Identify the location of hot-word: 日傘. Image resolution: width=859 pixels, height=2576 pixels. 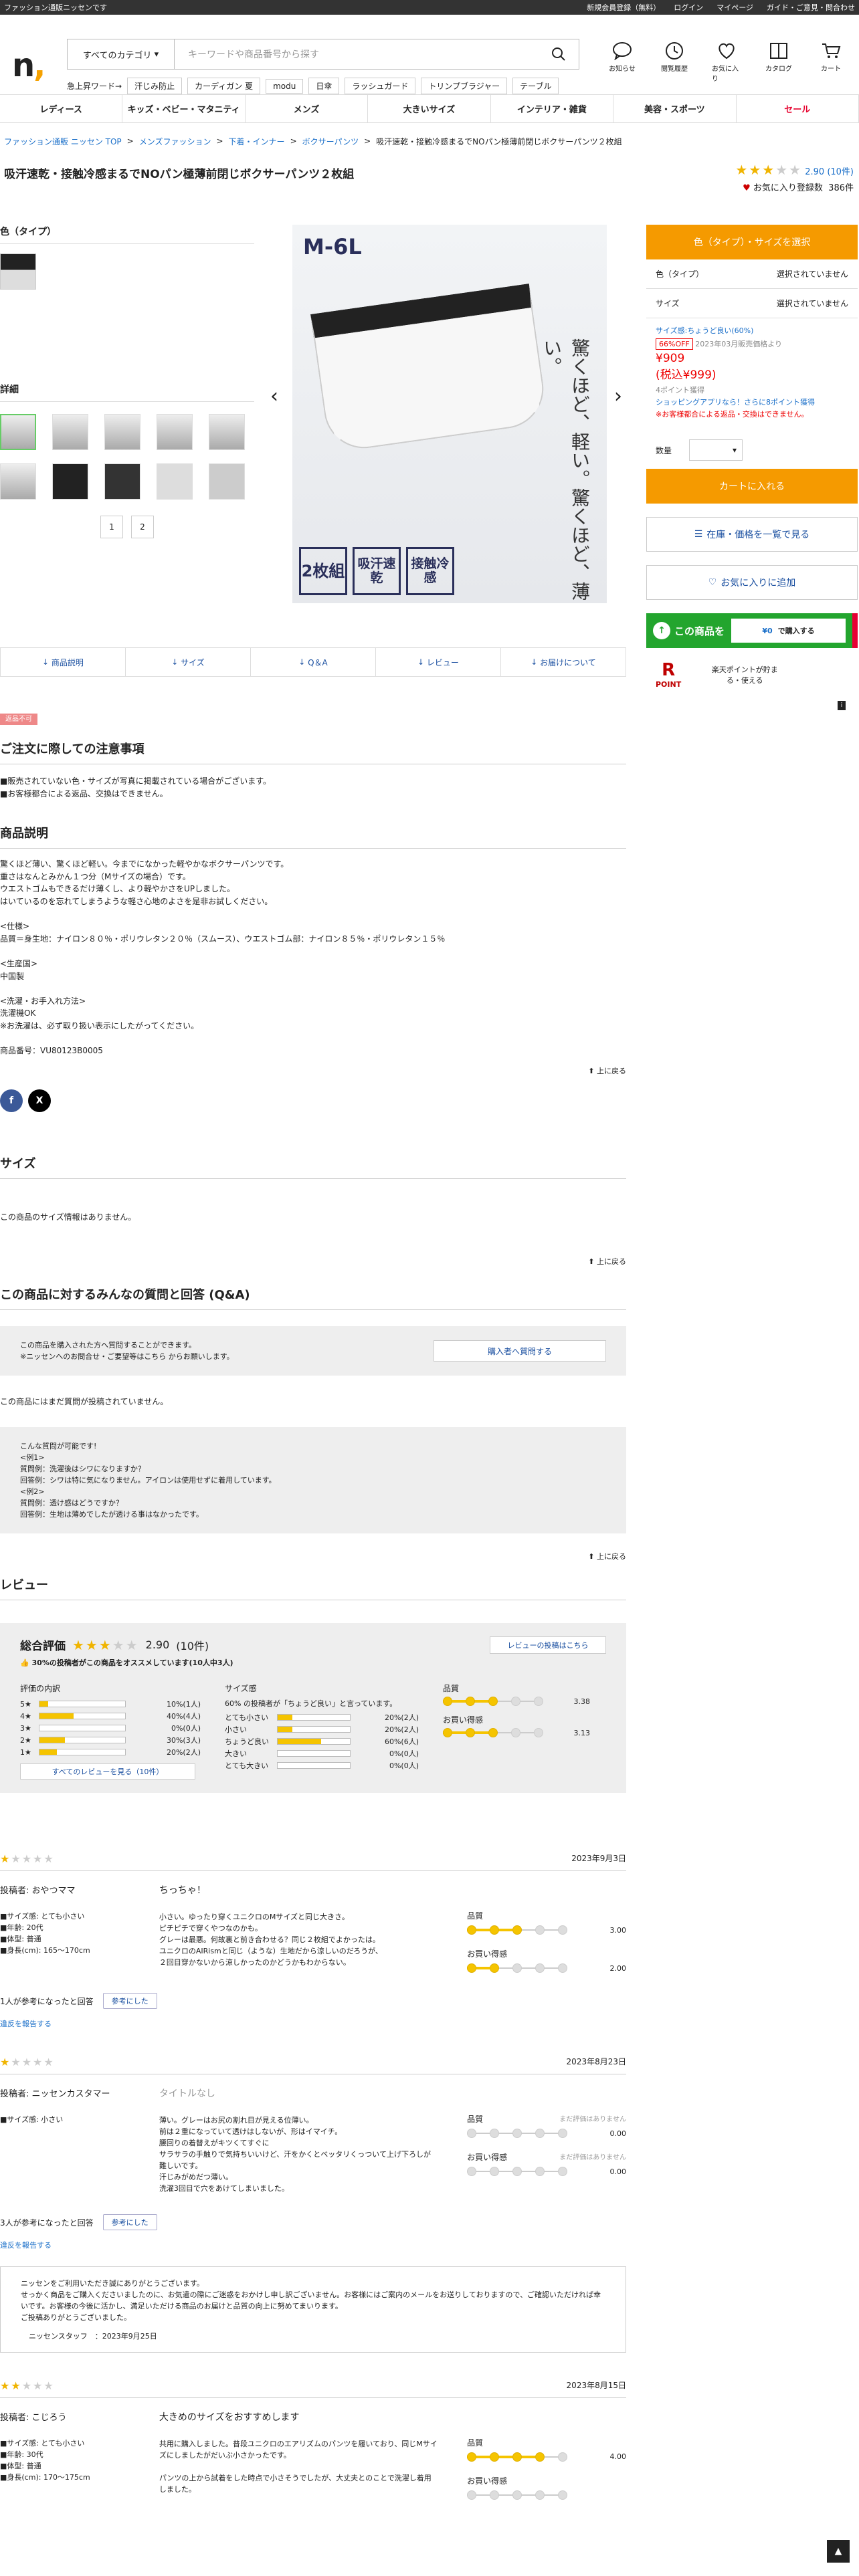
(324, 86).